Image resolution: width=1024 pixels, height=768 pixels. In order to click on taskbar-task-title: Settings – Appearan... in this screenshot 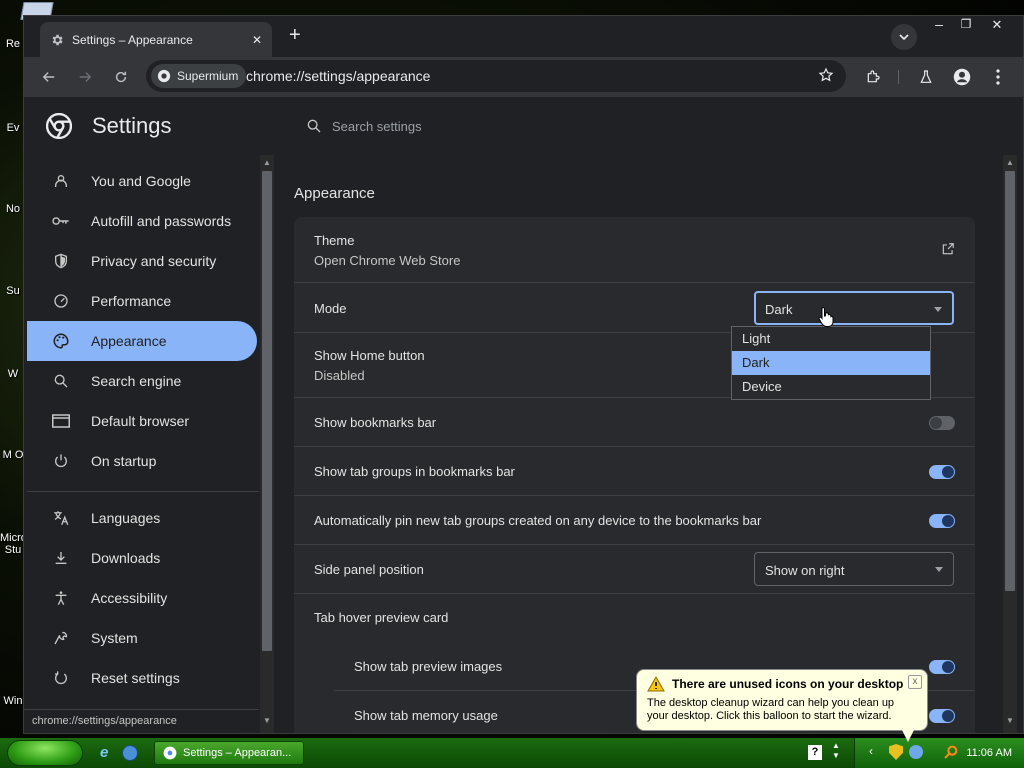, I will do `click(237, 753)`.